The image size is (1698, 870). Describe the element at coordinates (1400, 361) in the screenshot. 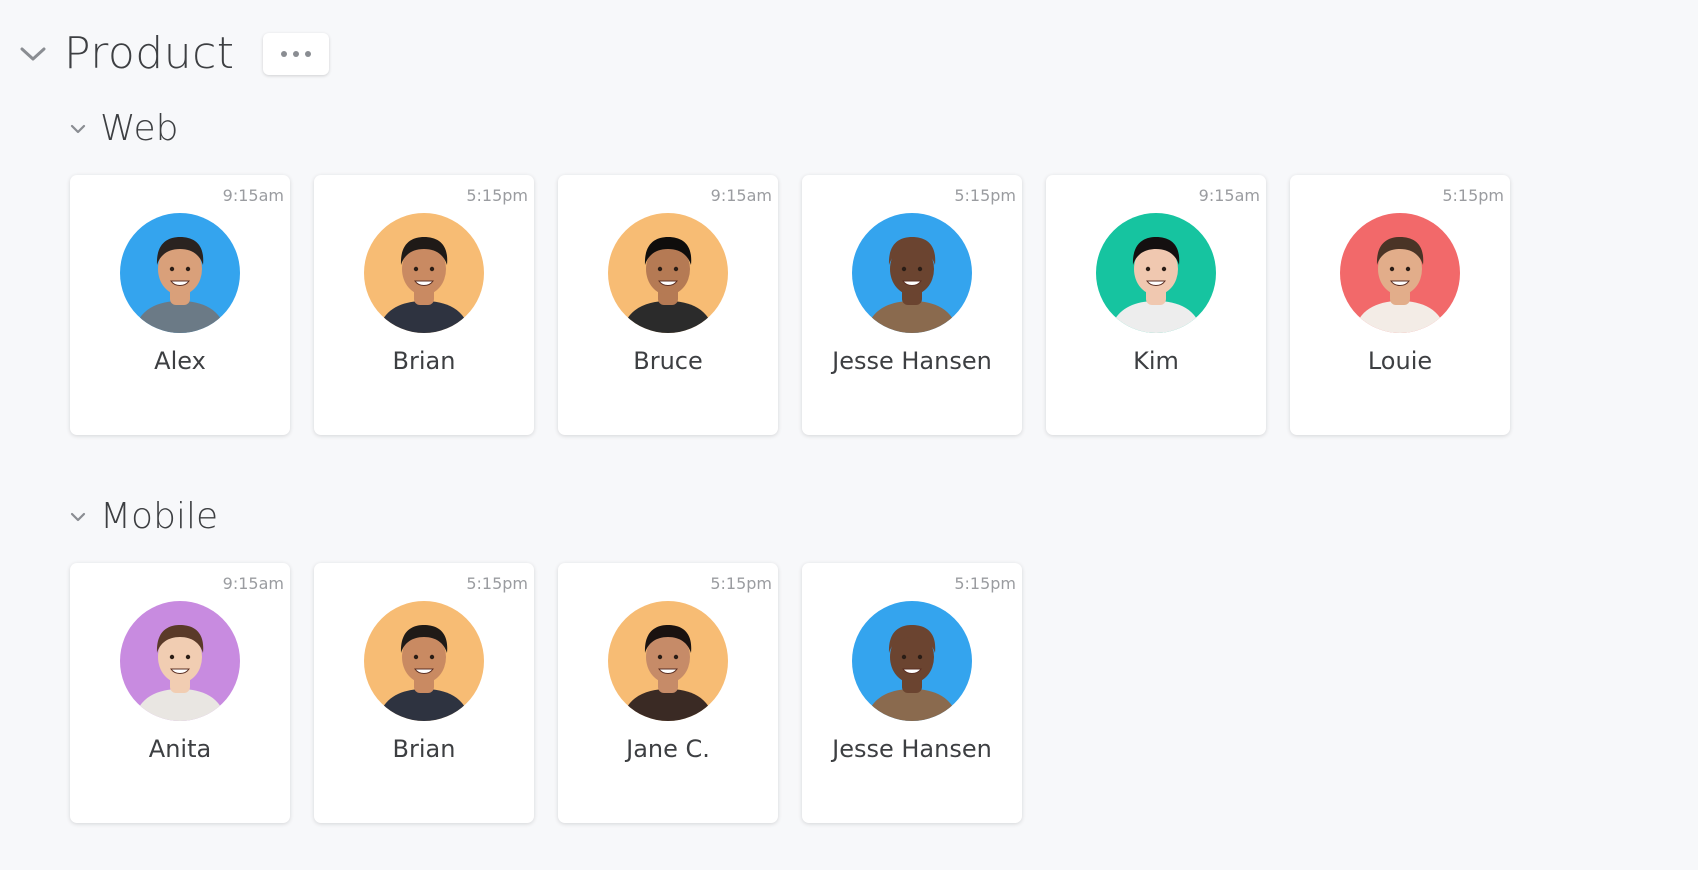

I see `member-name: Louie` at that location.